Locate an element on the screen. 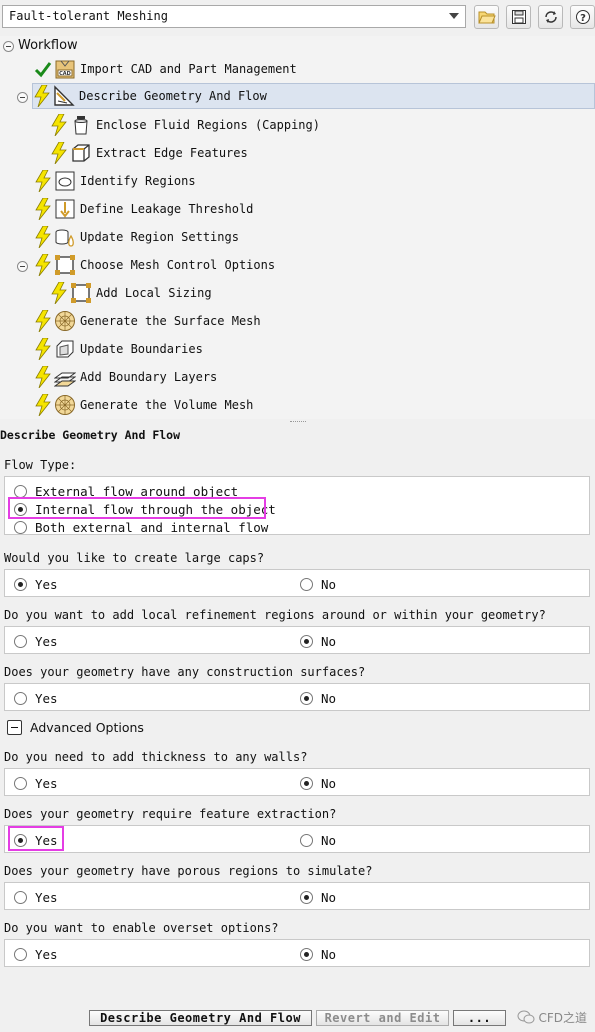 This screenshot has height=1032, width=595. task-label: Add Boundary Layers is located at coordinates (149, 377).